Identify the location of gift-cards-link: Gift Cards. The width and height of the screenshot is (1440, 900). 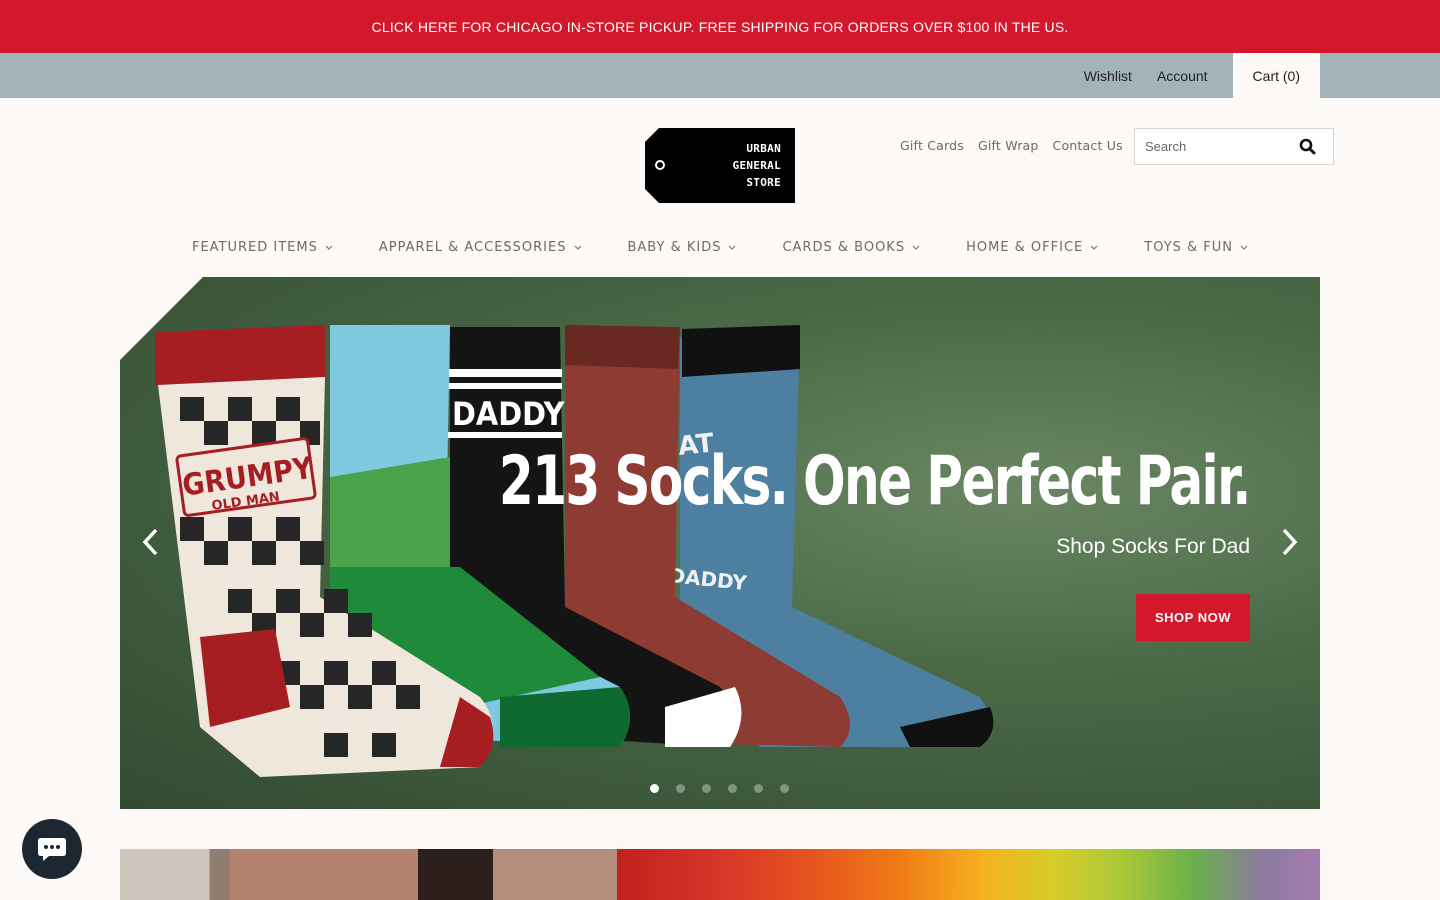
(932, 145).